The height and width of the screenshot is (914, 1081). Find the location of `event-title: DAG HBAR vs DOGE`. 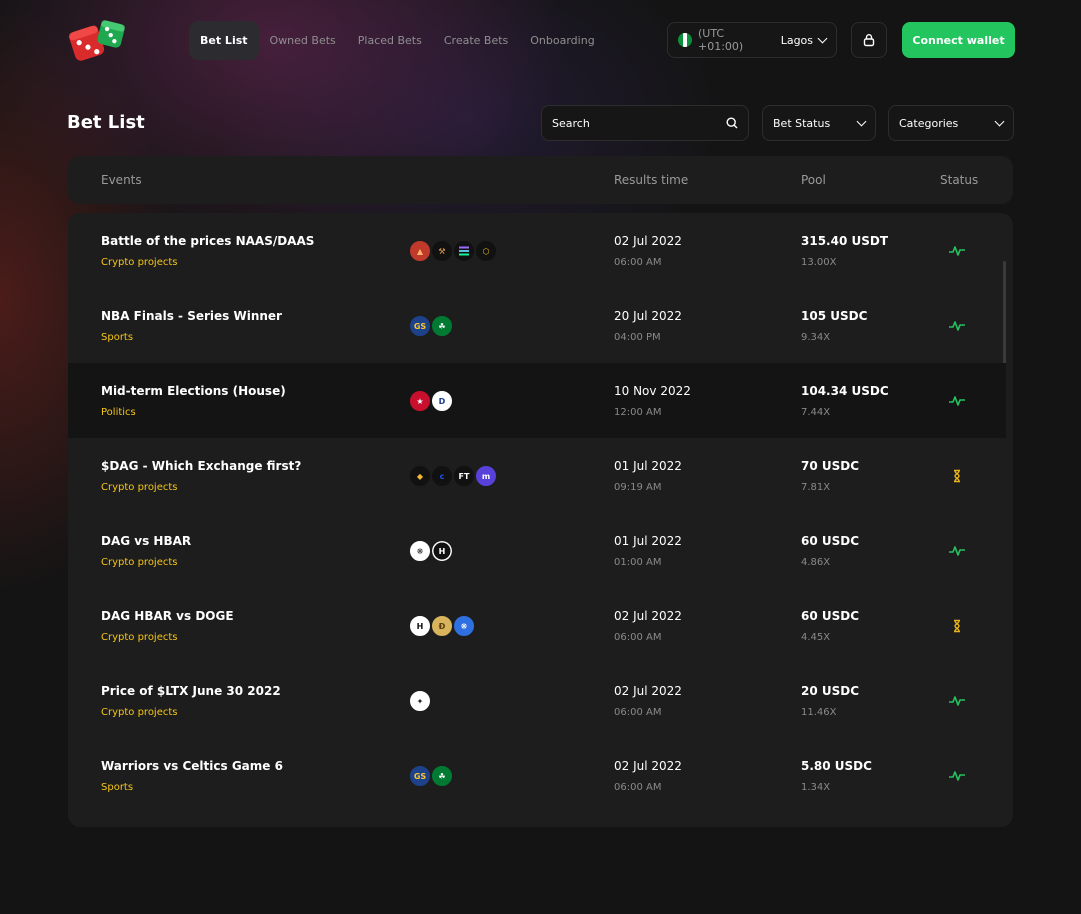

event-title: DAG HBAR vs DOGE is located at coordinates (167, 616).